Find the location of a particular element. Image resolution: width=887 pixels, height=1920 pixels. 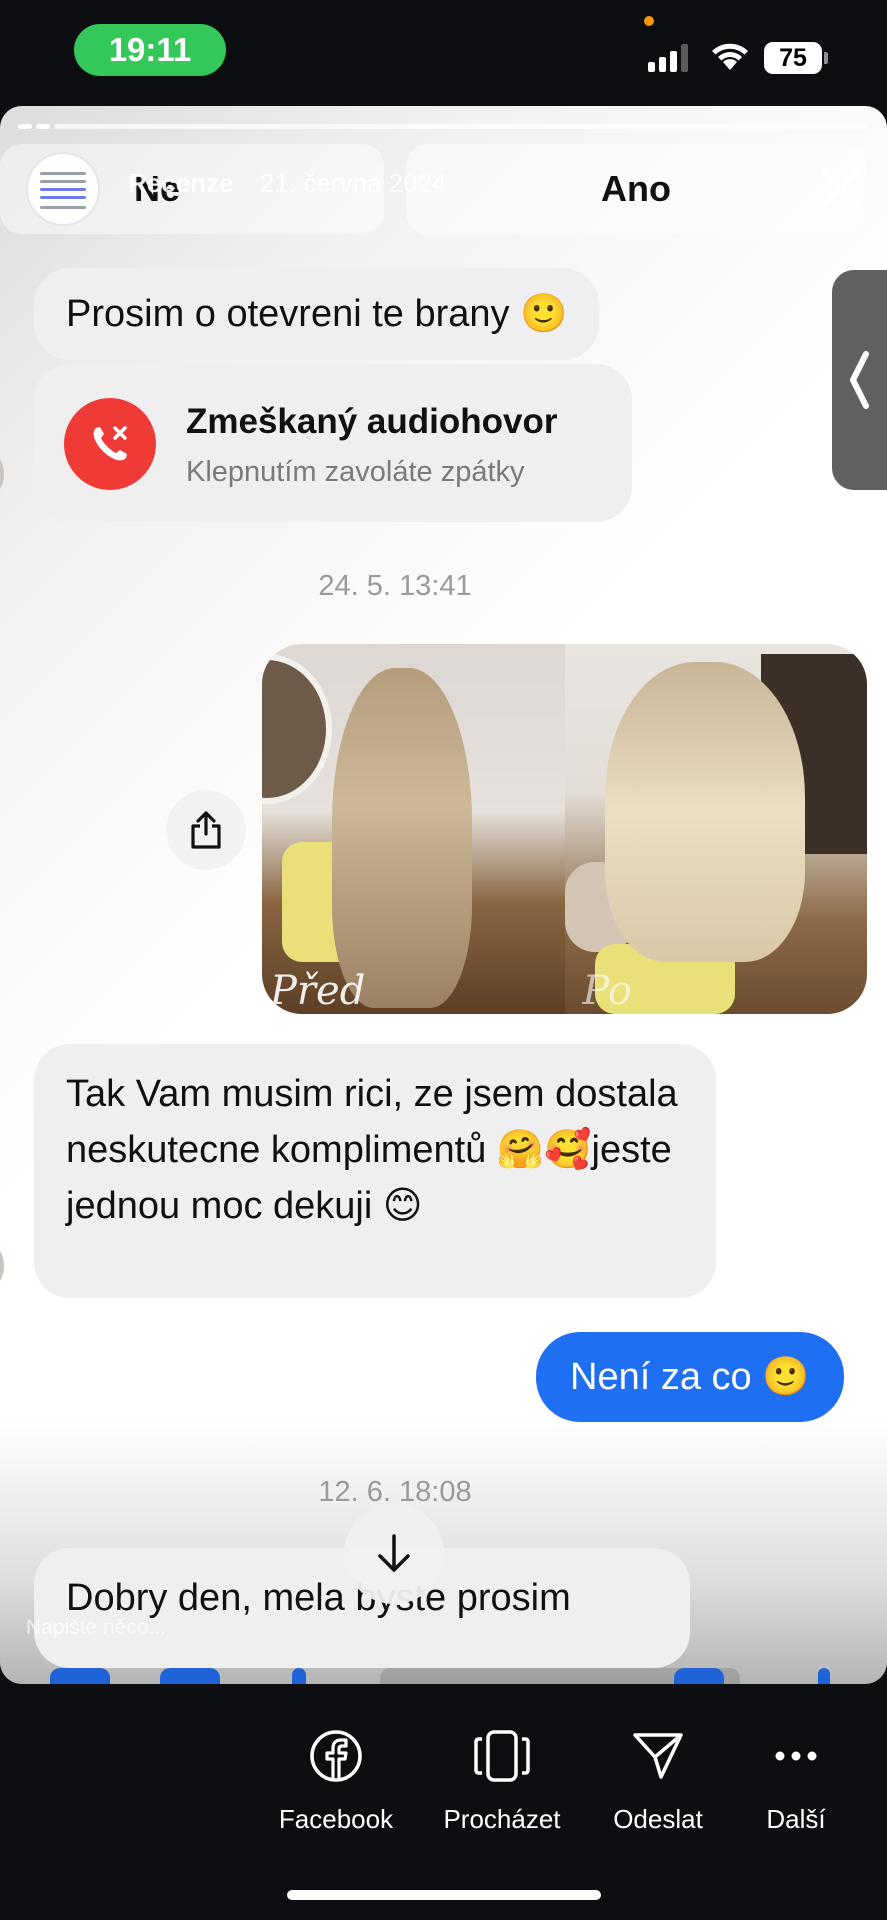

share-sheet: Facebook Procházet Odeslat Další is located at coordinates (443, 1782).